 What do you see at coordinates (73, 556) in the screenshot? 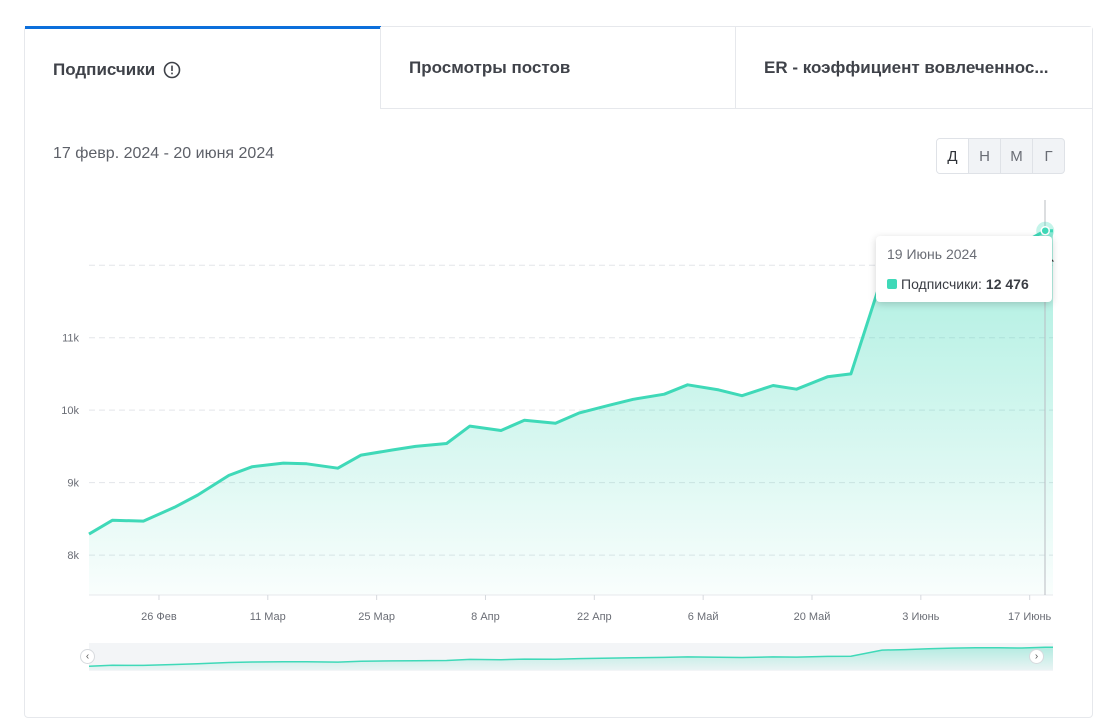
I see `y-tick-label: 8k` at bounding box center [73, 556].